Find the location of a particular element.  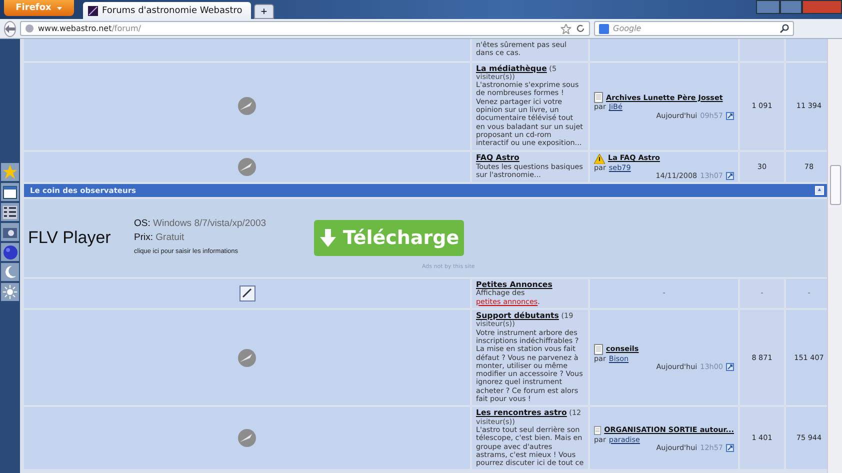

address-bar: www.webastro.net/forum/ is located at coordinates (305, 28).